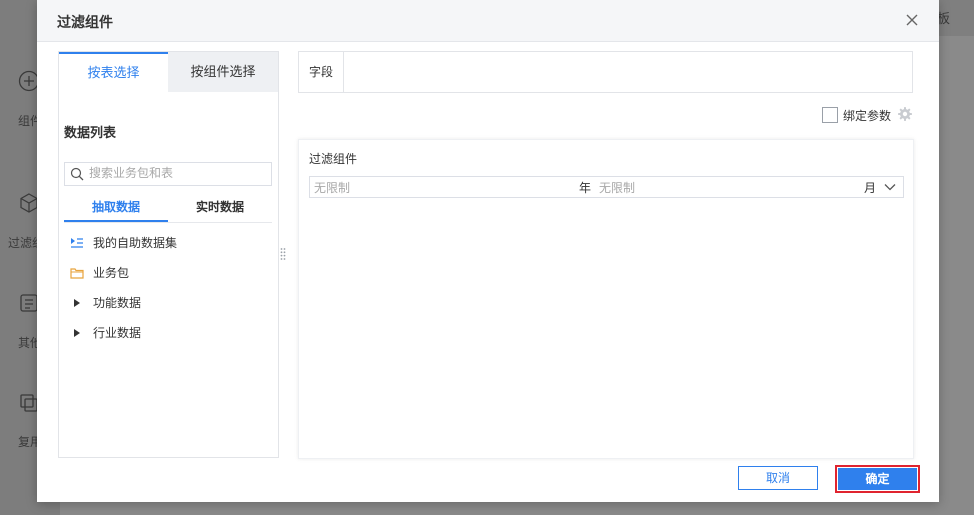  I want to click on tree-item-label: 行业数据, so click(117, 333).